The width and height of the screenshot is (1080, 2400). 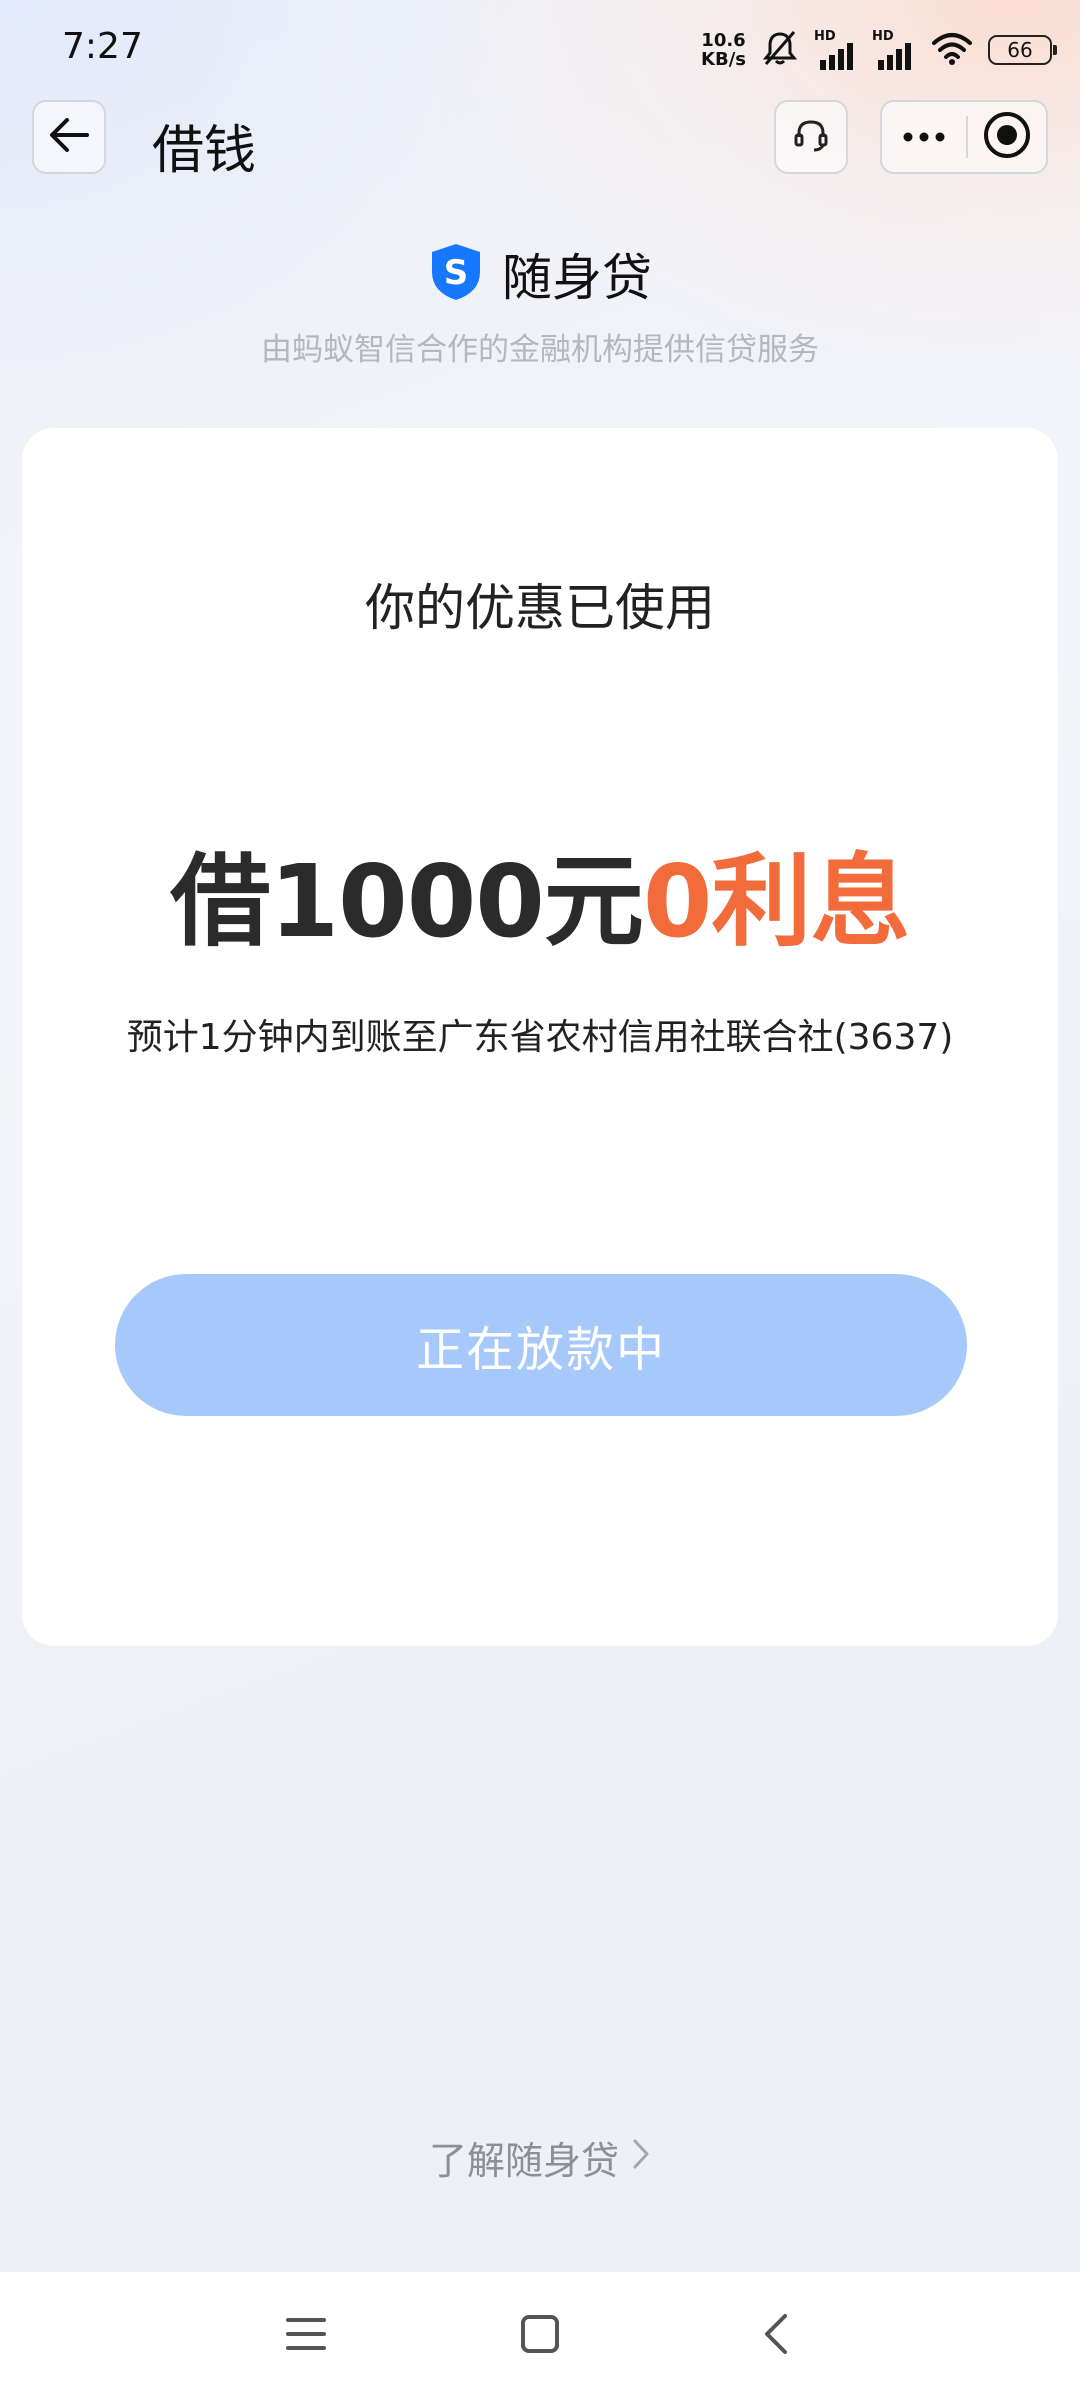 I want to click on headset-icon, so click(x=811, y=137).